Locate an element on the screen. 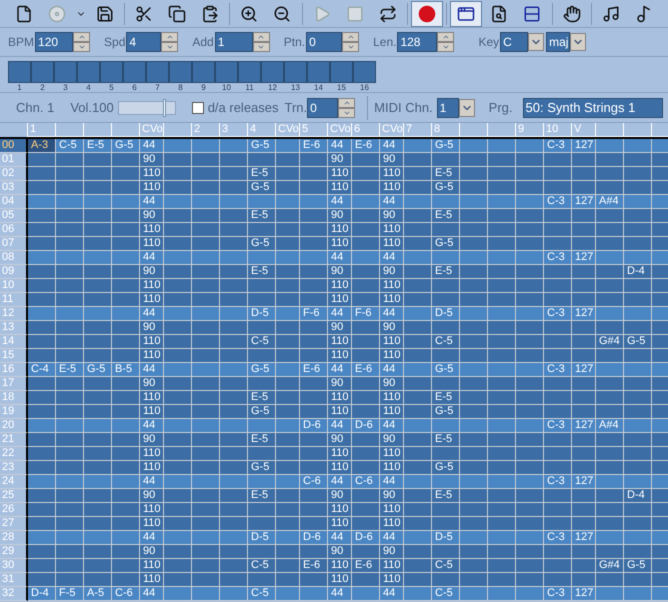 Image resolution: width=668 pixels, height=602 pixels. row-number: 02 is located at coordinates (14, 174).